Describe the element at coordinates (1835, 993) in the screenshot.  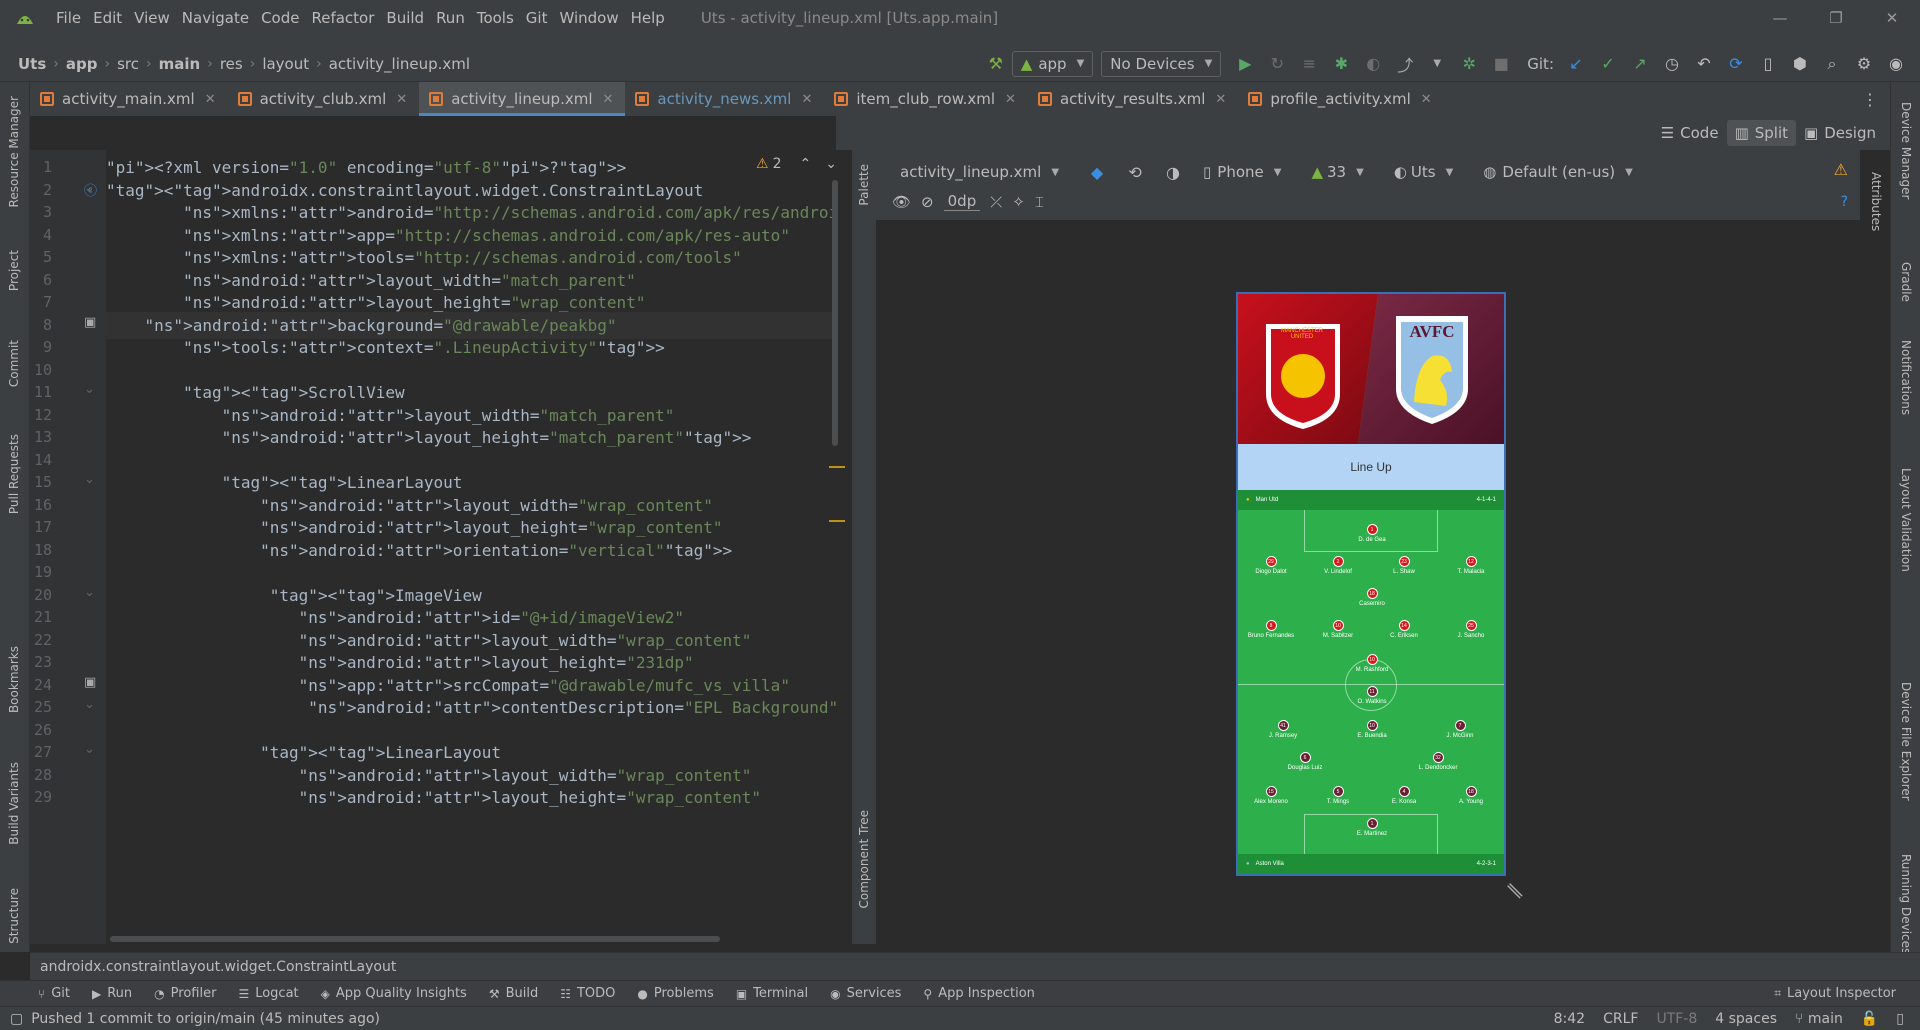
I see `tool-layout-inspector: ⌗ Layout Inspector` at that location.